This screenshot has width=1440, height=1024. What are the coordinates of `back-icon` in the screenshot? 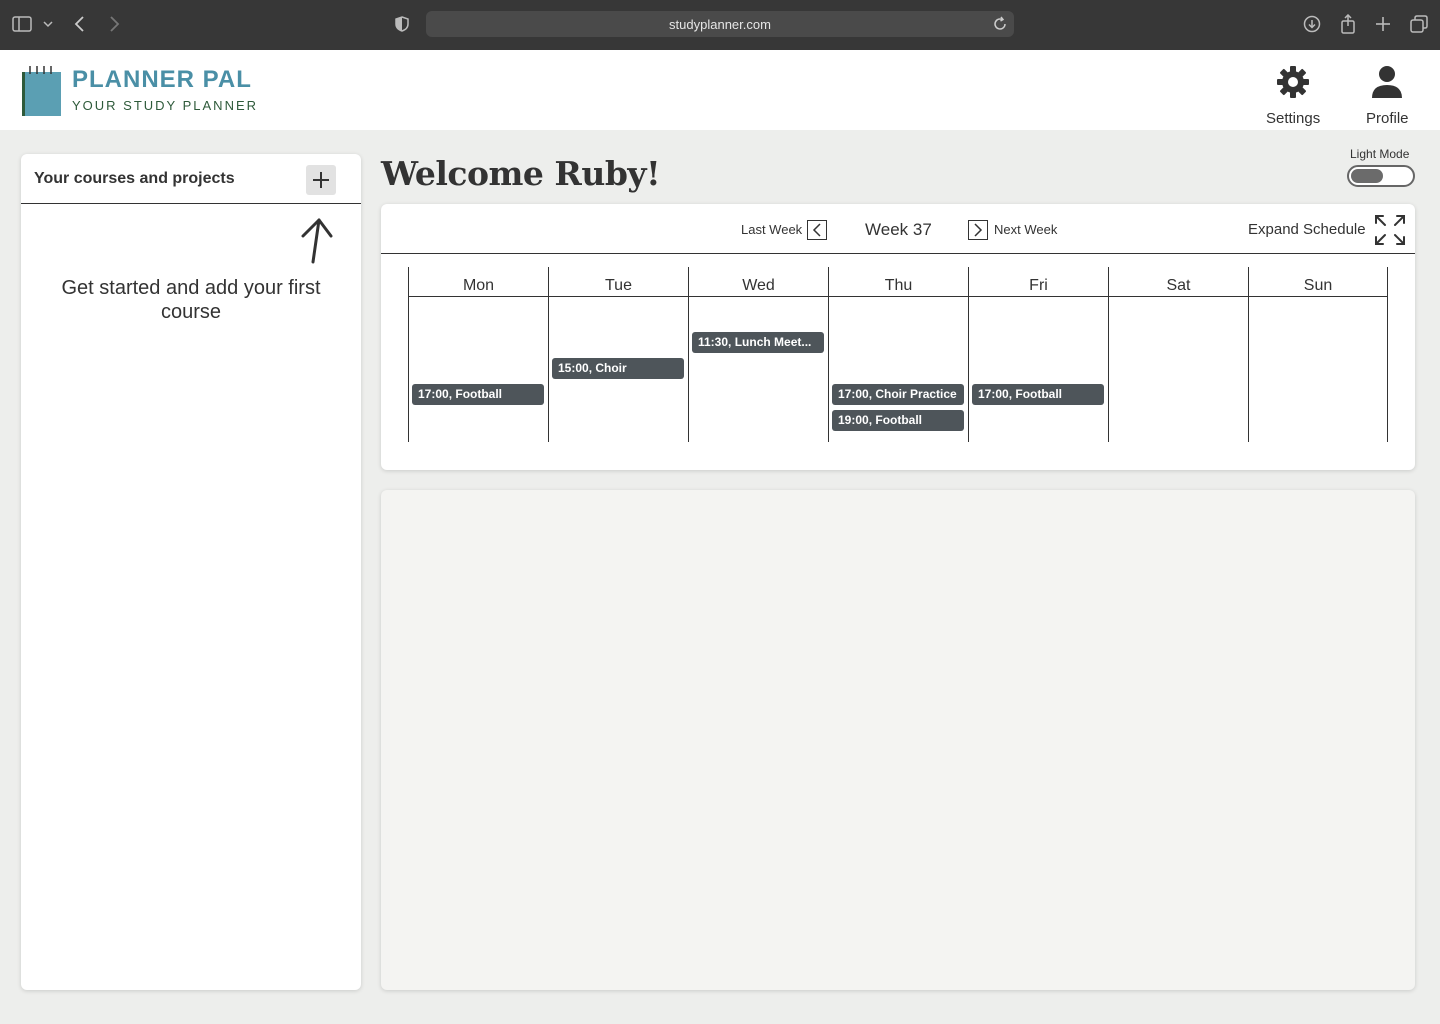 It's located at (80, 24).